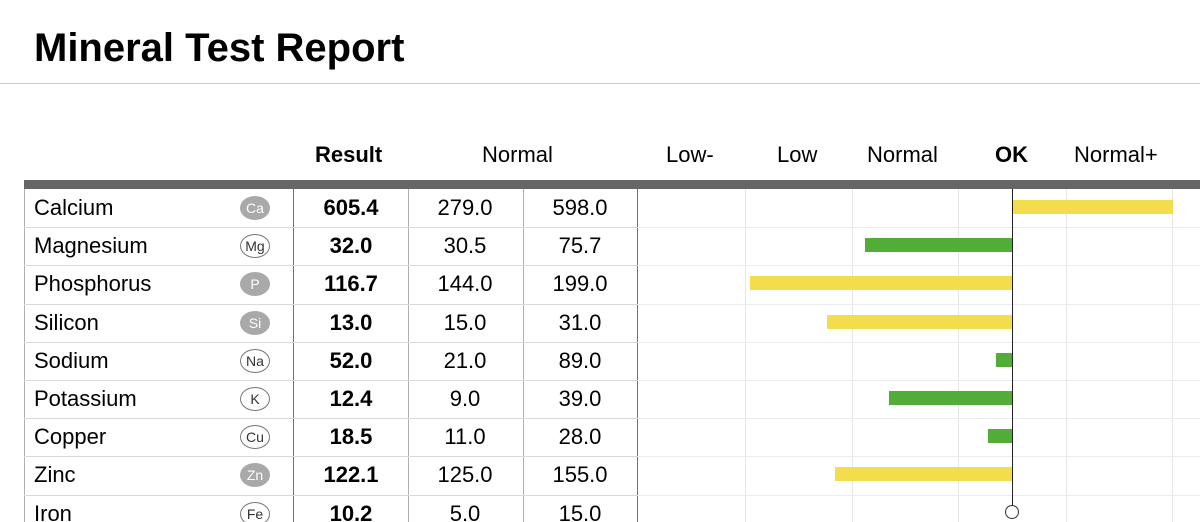  I want to click on result-value: 52.0, so click(351, 360).